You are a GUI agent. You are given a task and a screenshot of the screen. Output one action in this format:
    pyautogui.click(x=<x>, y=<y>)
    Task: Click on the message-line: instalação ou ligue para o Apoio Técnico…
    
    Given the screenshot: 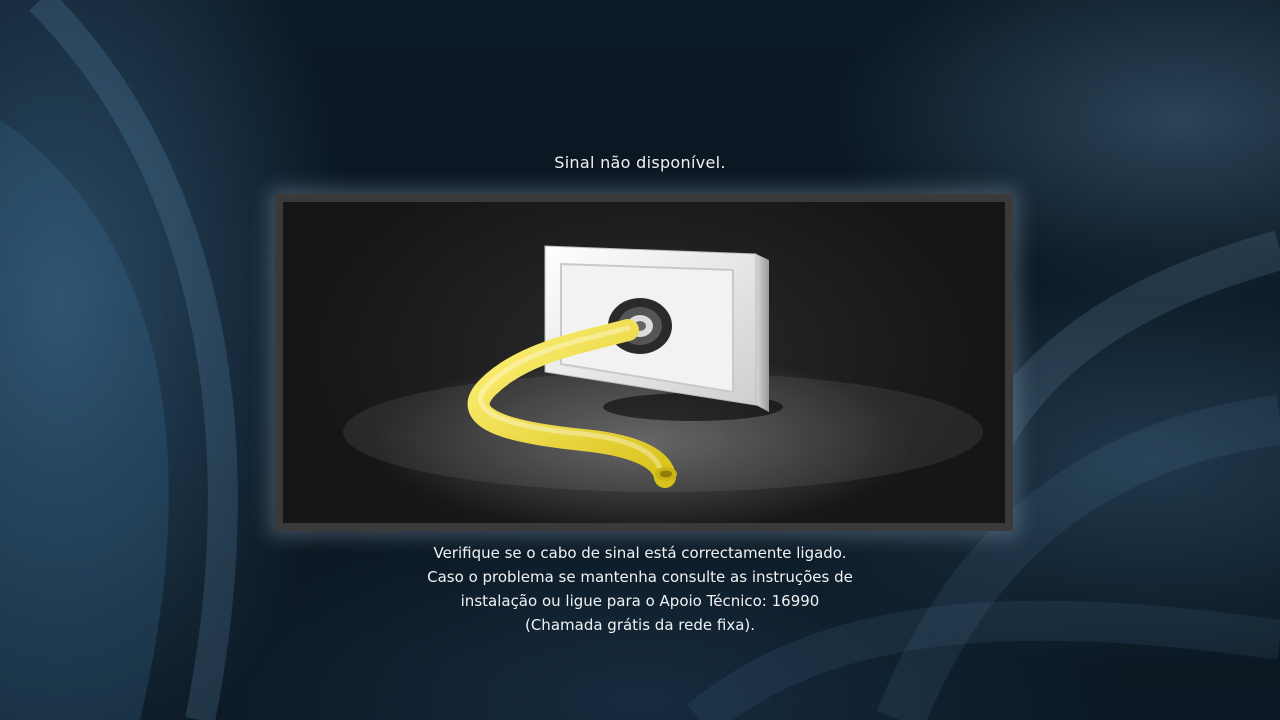 What is the action you would take?
    pyautogui.click(x=640, y=601)
    